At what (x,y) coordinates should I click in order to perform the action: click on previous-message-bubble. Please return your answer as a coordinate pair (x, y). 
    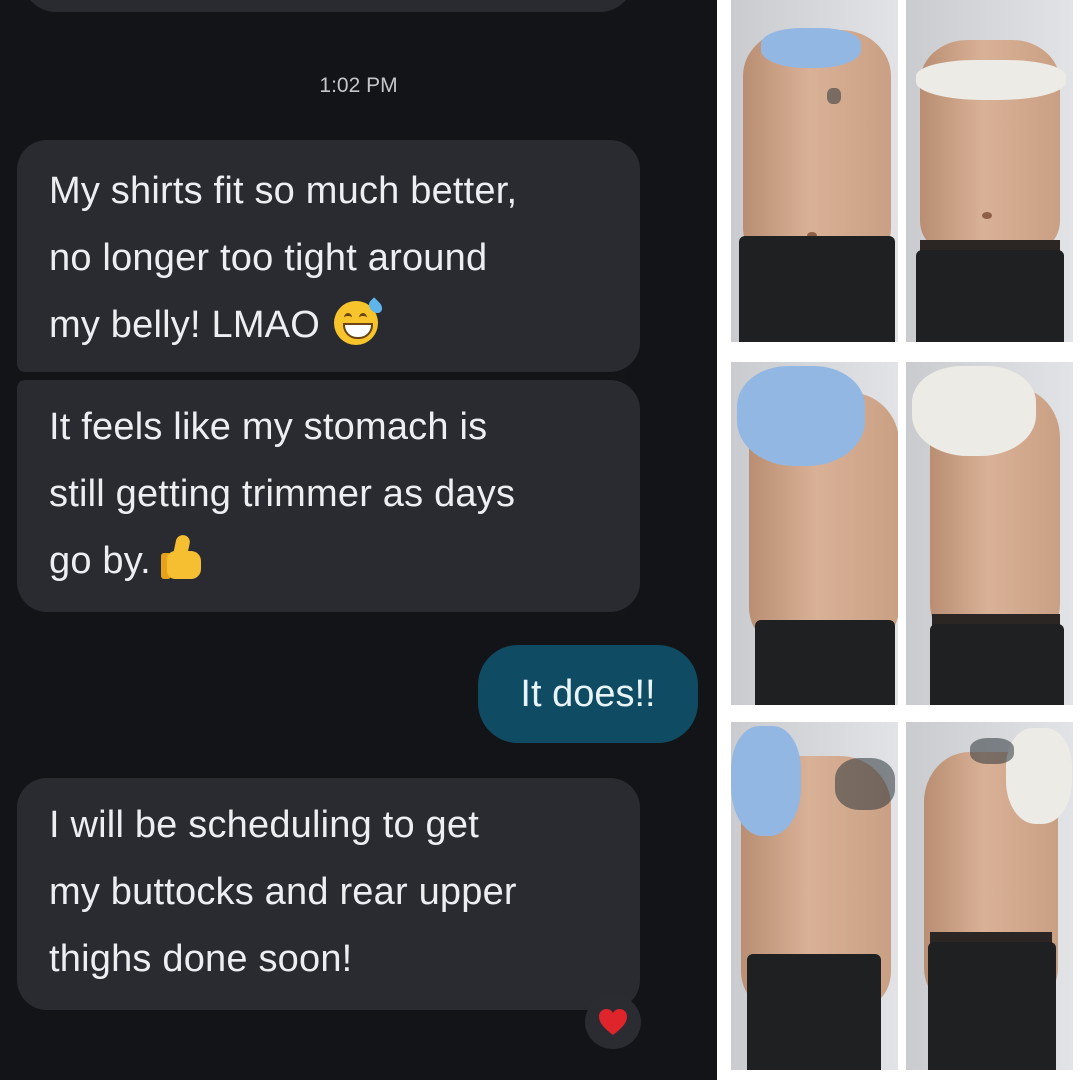
    Looking at the image, I should click on (328, 6).